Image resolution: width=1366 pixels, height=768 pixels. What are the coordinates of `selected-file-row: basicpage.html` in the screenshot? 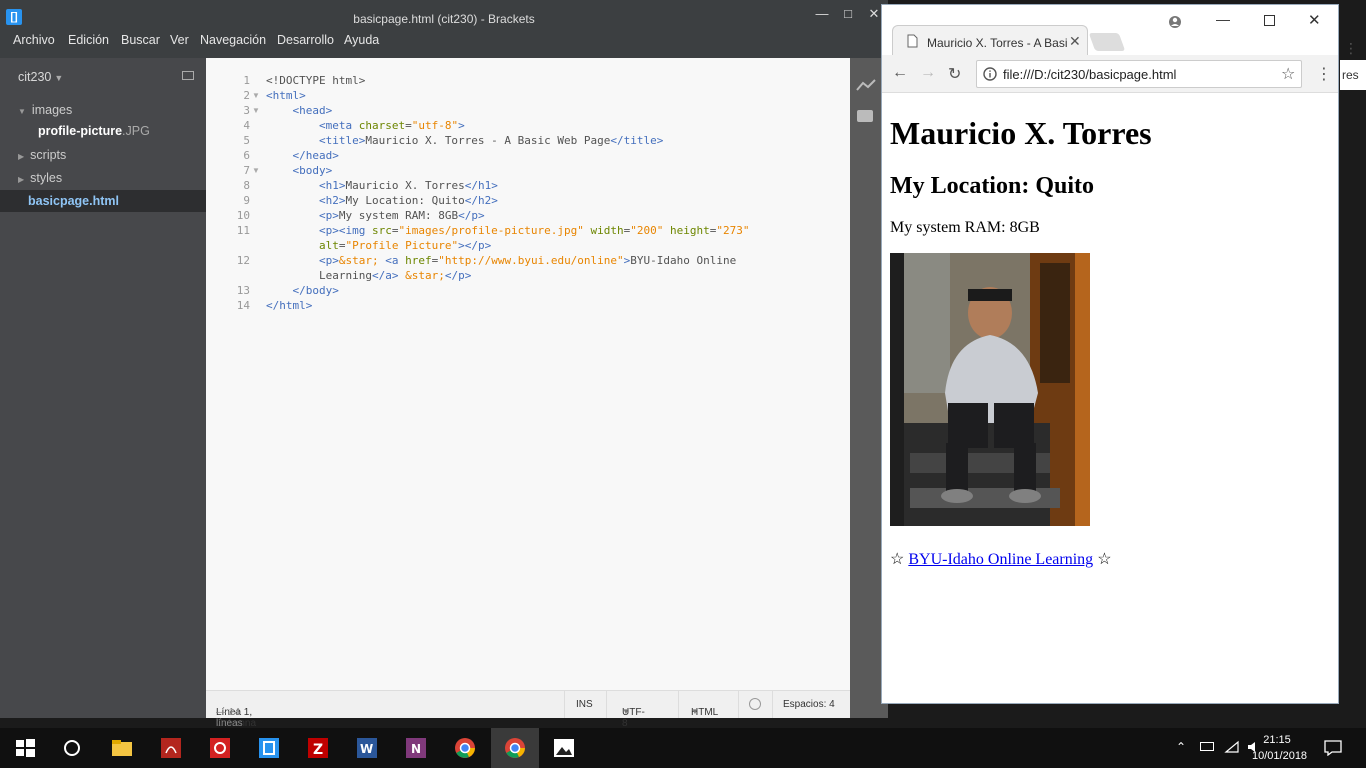 It's located at (103, 201).